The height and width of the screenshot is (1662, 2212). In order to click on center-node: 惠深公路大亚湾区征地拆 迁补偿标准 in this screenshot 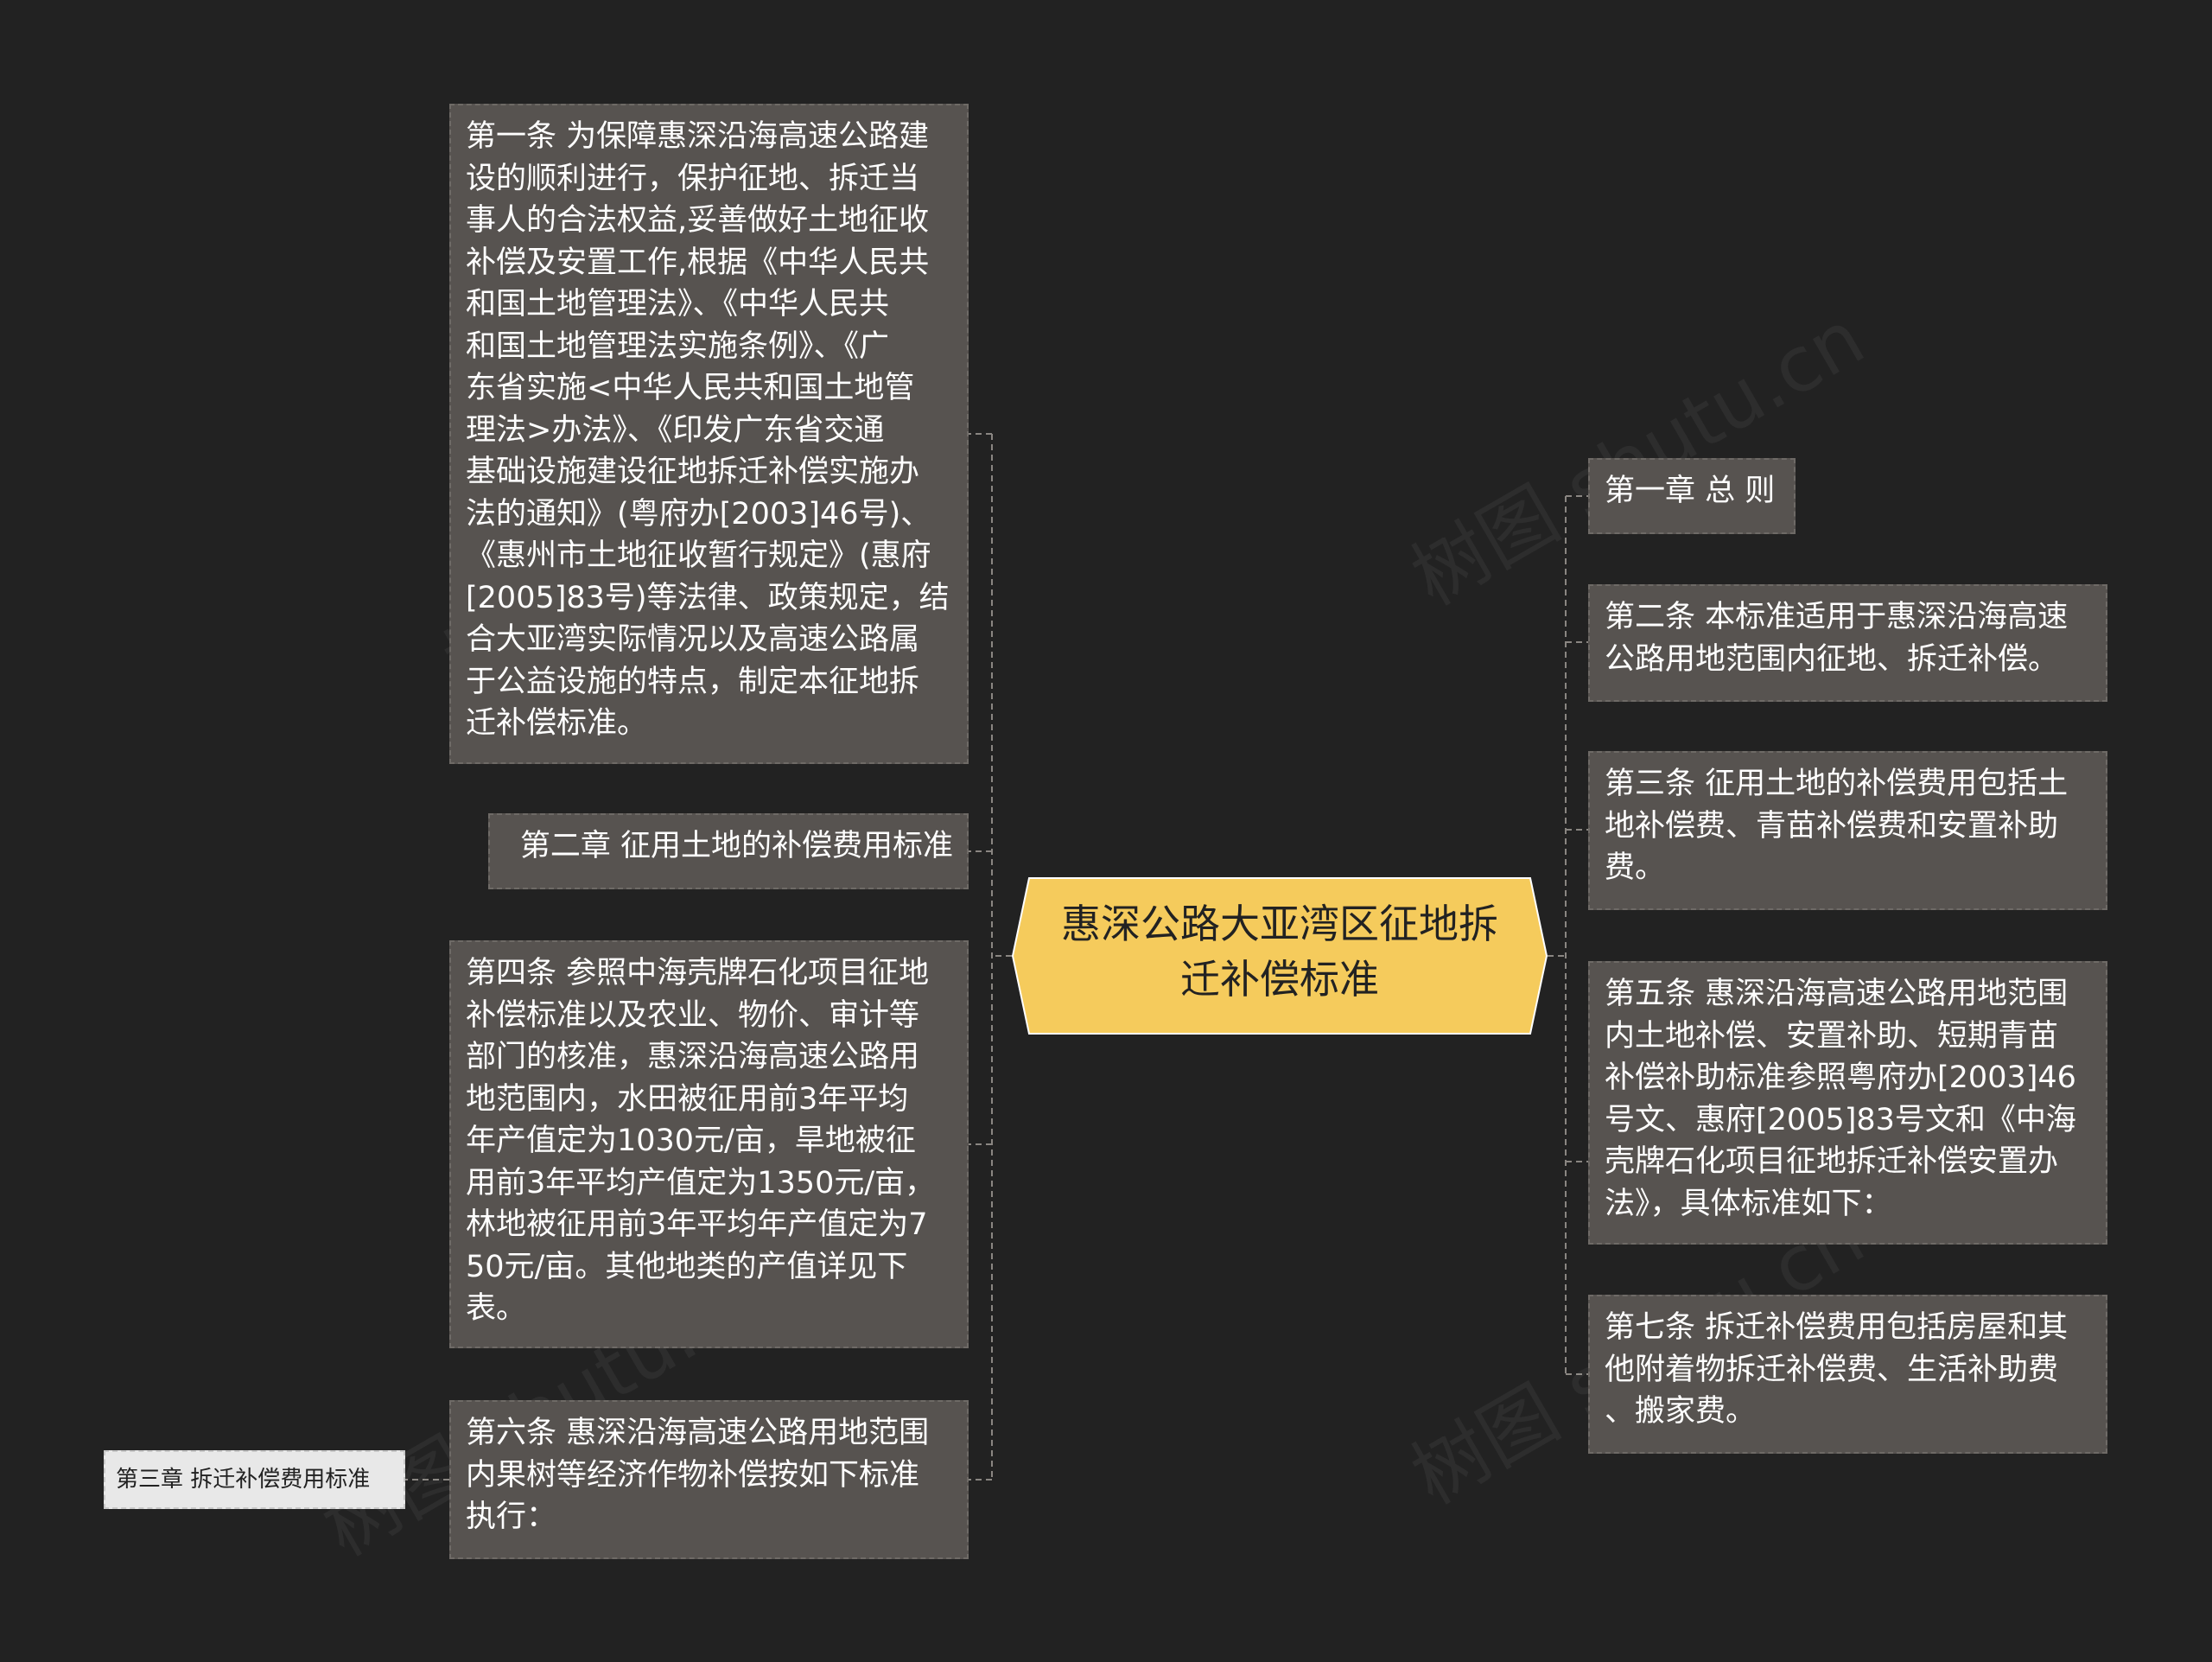, I will do `click(1280, 956)`.